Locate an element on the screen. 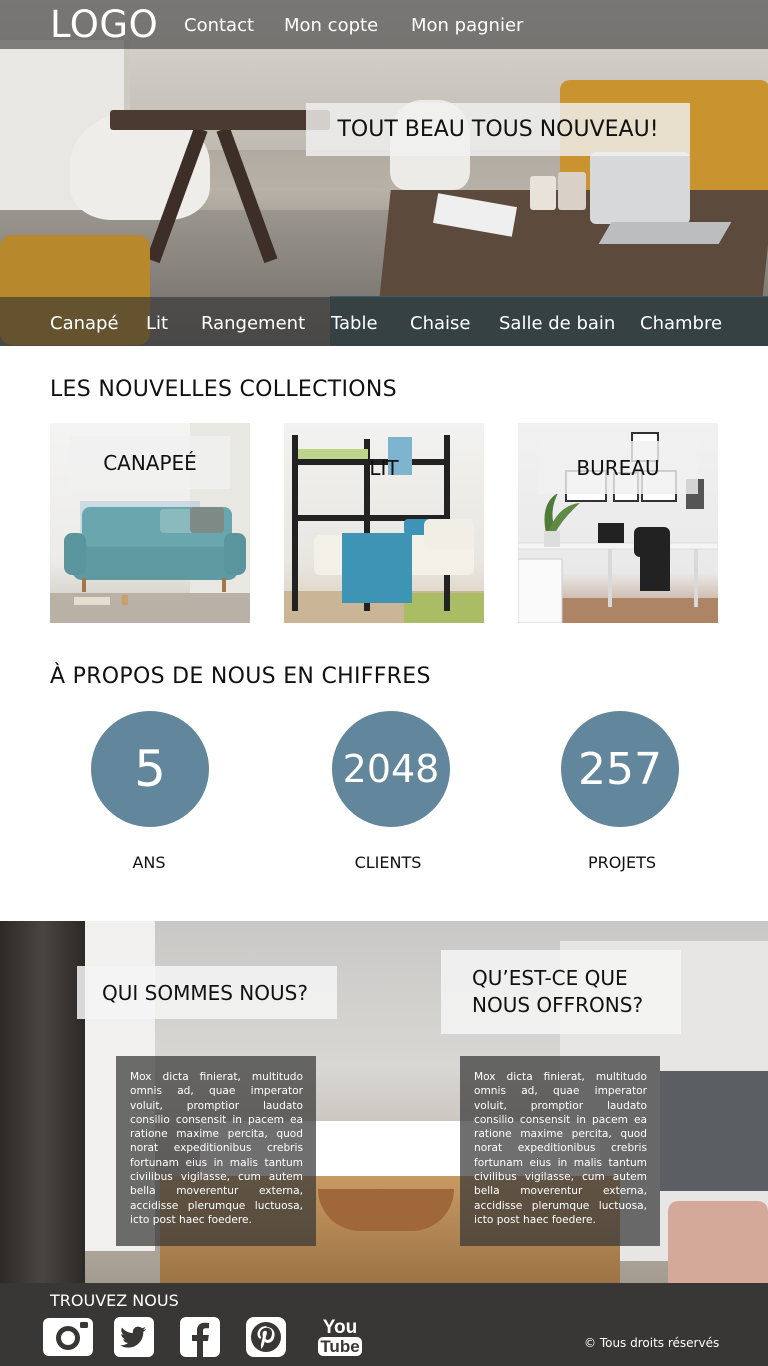 Image resolution: width=768 pixels, height=1366 pixels. pinterest-icon is located at coordinates (266, 1337).